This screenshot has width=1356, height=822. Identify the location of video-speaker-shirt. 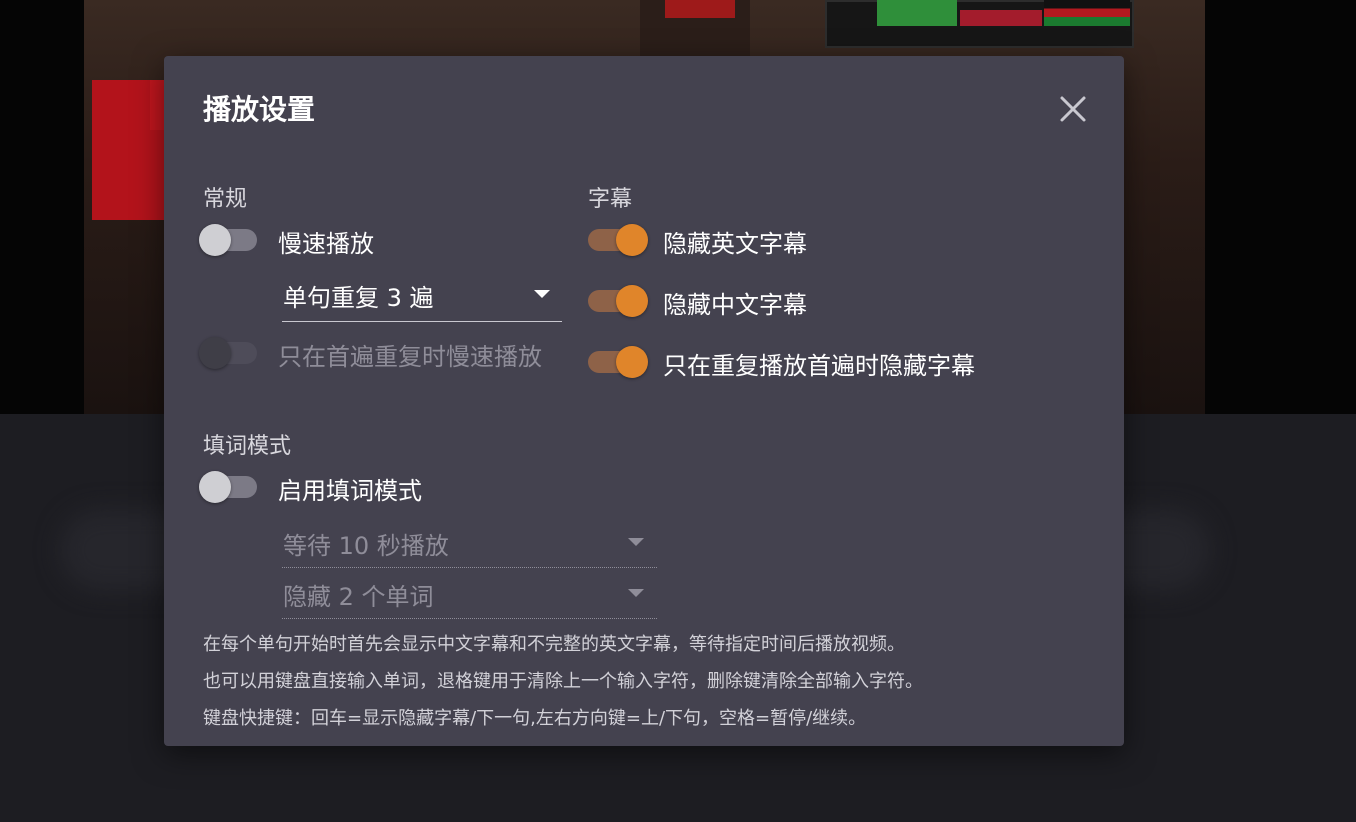
(700, 9).